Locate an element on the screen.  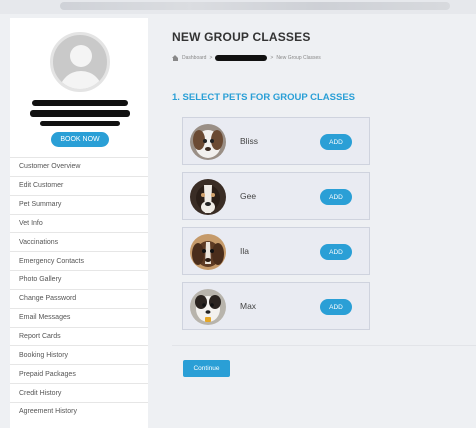
sidebar-item-booking-history: Booking History is located at coordinates (79, 354).